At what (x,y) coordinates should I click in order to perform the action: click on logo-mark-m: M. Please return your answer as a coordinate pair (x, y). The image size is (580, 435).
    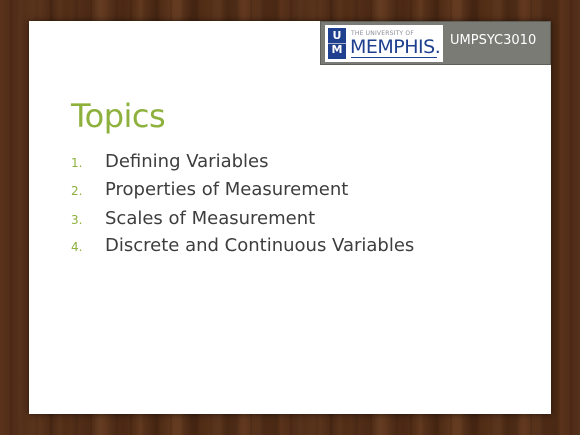
    Looking at the image, I should click on (337, 49).